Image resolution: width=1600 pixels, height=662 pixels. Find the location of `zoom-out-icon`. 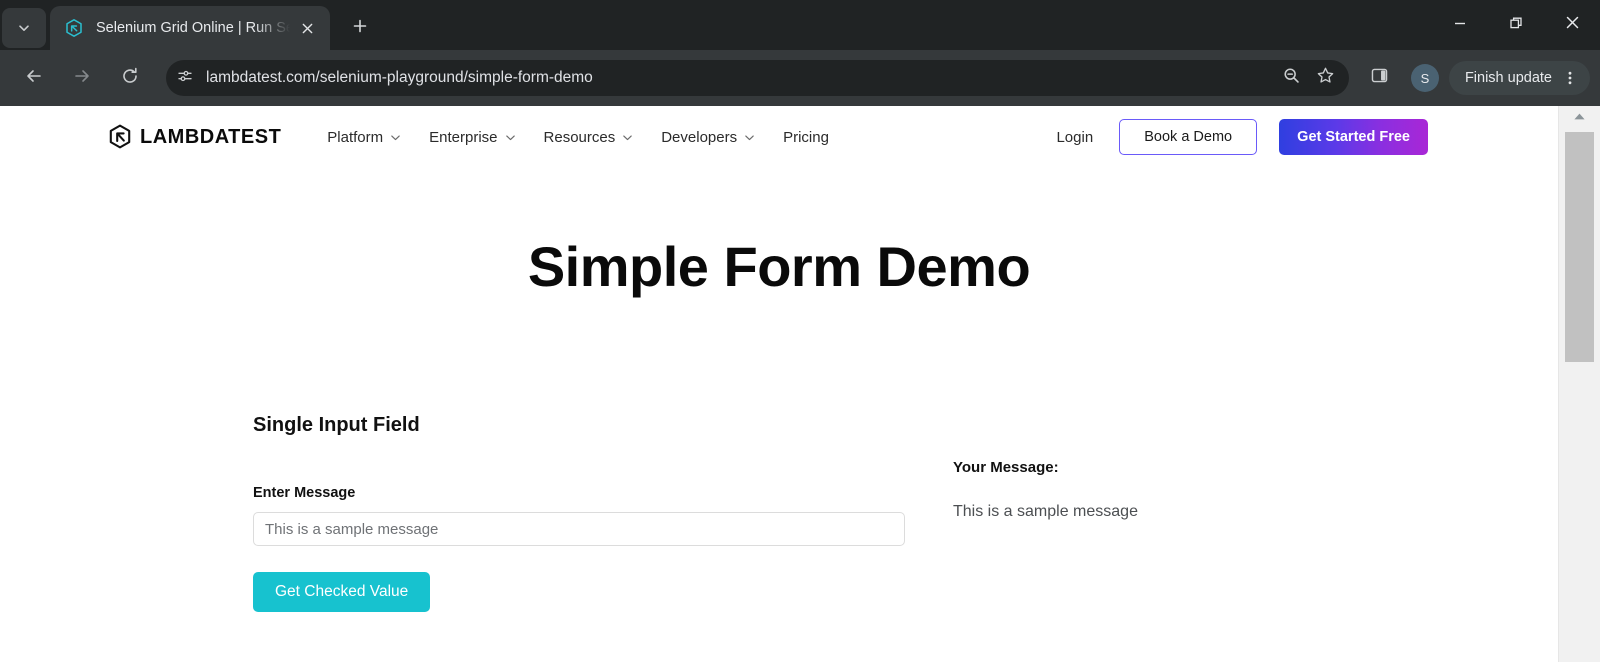

zoom-out-icon is located at coordinates (1291, 78).